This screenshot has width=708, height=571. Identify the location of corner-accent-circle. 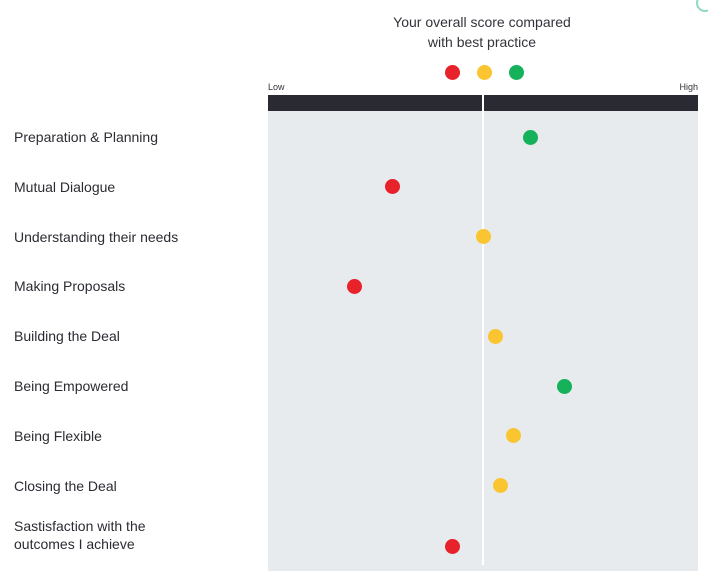
(702, 6).